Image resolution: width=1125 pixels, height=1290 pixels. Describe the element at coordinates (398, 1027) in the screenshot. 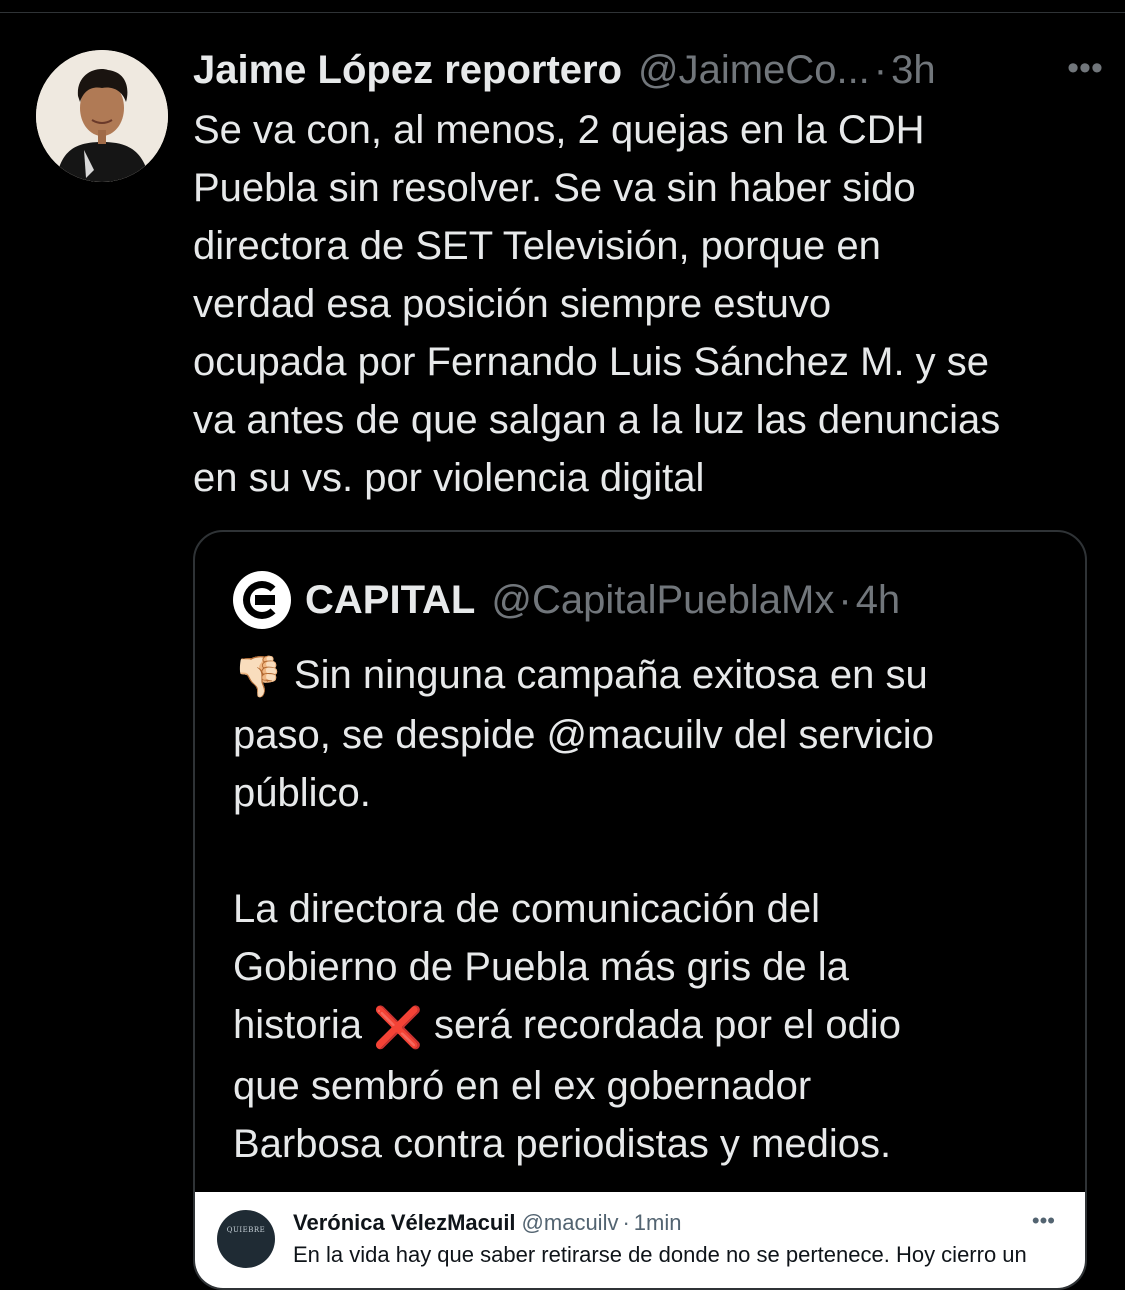

I see `cross-mark-emoji: ❌` at that location.